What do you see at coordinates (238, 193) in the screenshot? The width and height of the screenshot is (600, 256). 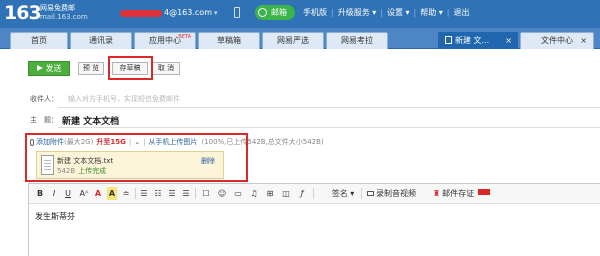 I see `screenshot-icon: ▭` at bounding box center [238, 193].